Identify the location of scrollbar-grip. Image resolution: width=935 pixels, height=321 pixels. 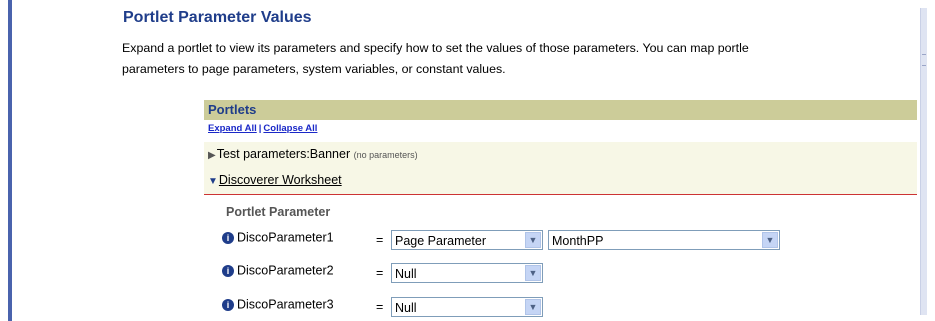
(924, 60).